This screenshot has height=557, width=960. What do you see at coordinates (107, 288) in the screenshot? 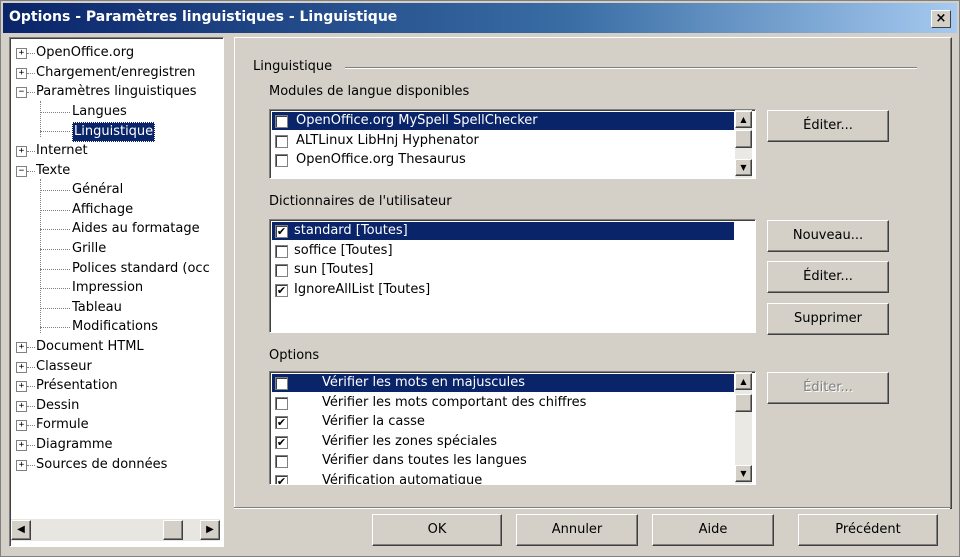
I see `tree-item: Impression` at bounding box center [107, 288].